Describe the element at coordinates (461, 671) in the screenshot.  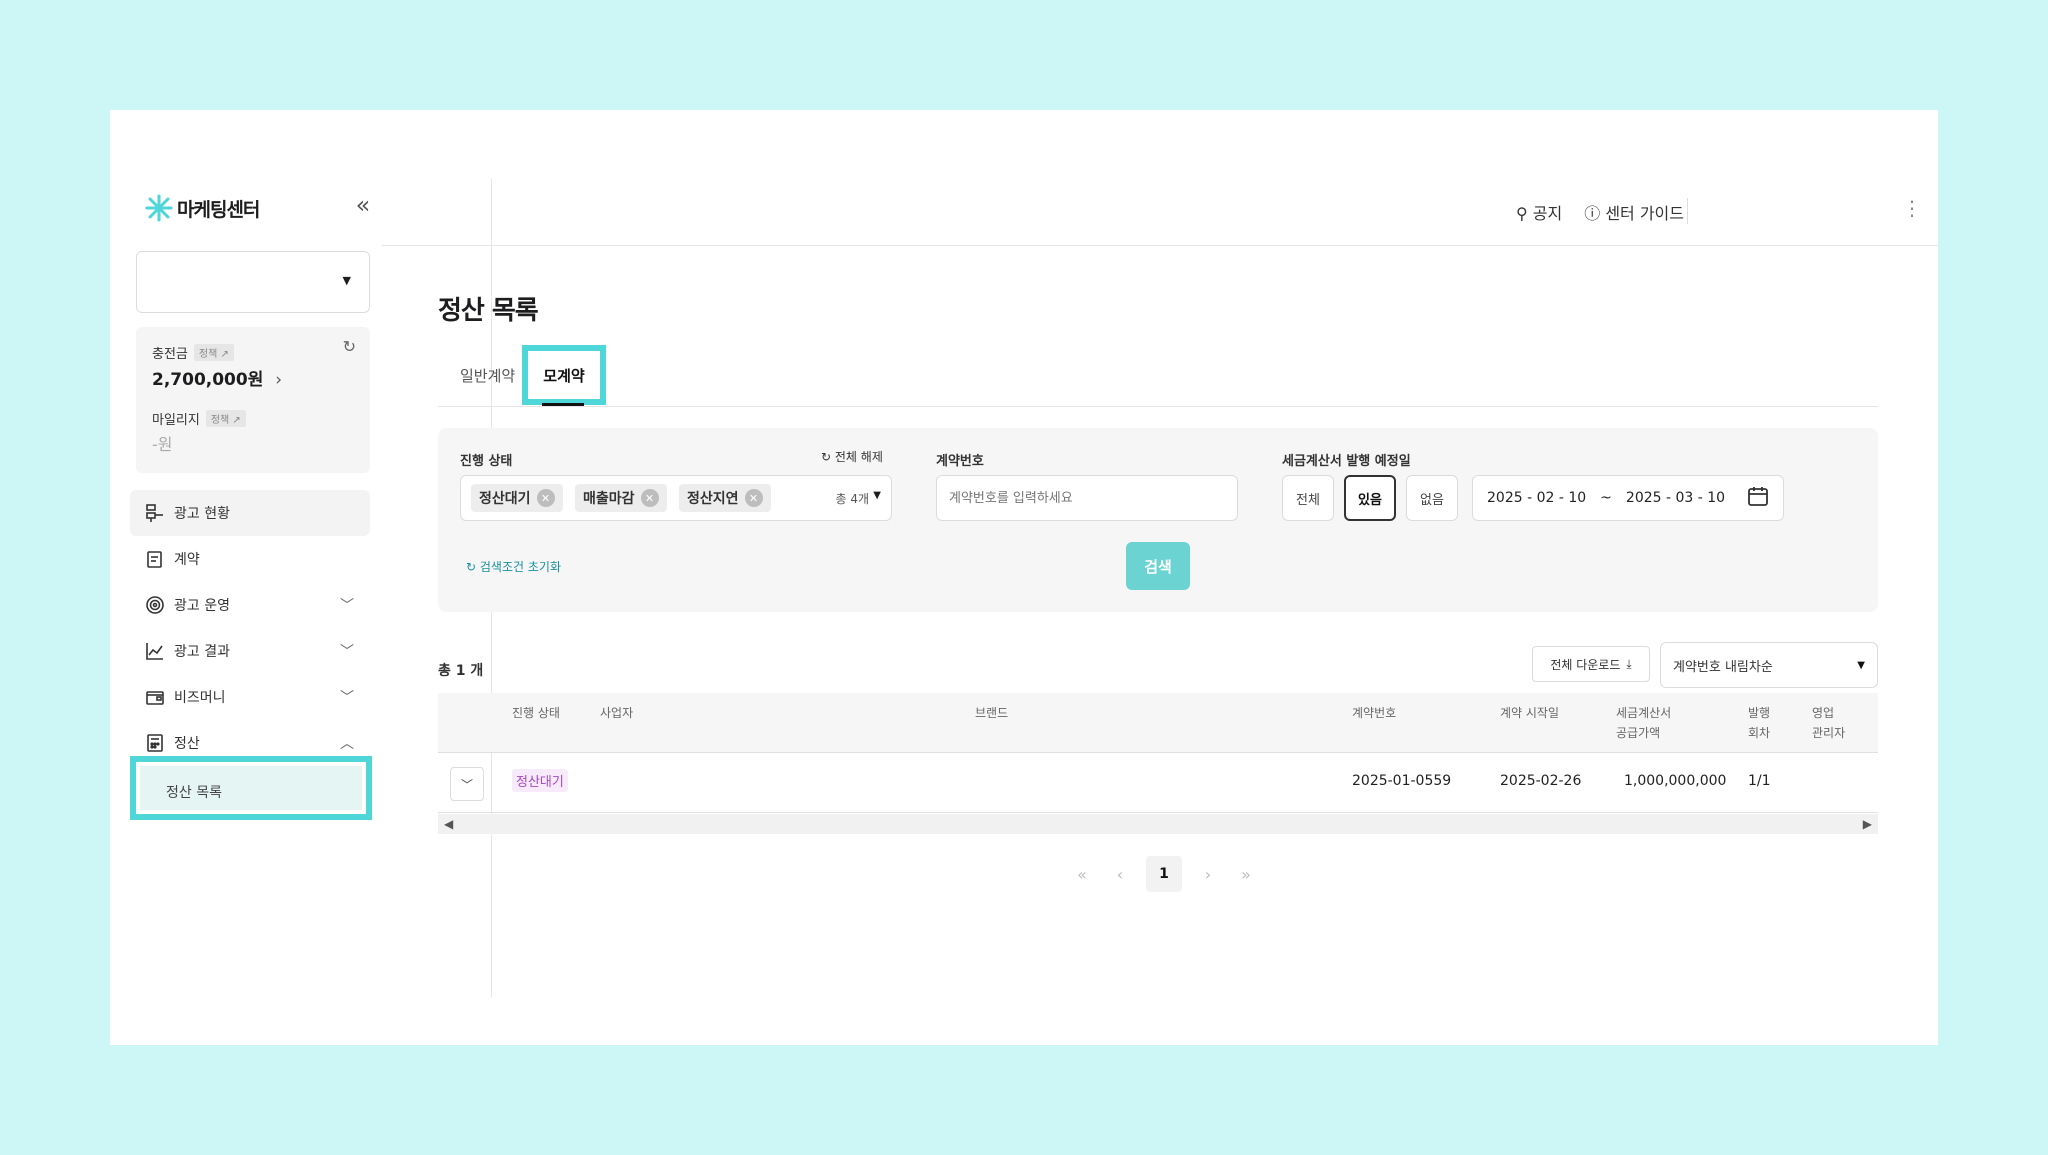
I see `total-count: 총 1 개` at that location.